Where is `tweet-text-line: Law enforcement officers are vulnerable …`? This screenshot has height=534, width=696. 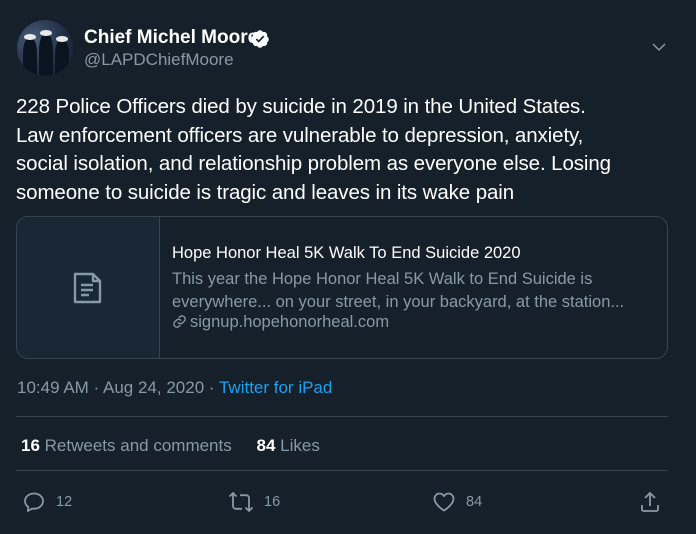
tweet-text-line: Law enforcement officers are vulnerable … is located at coordinates (300, 135).